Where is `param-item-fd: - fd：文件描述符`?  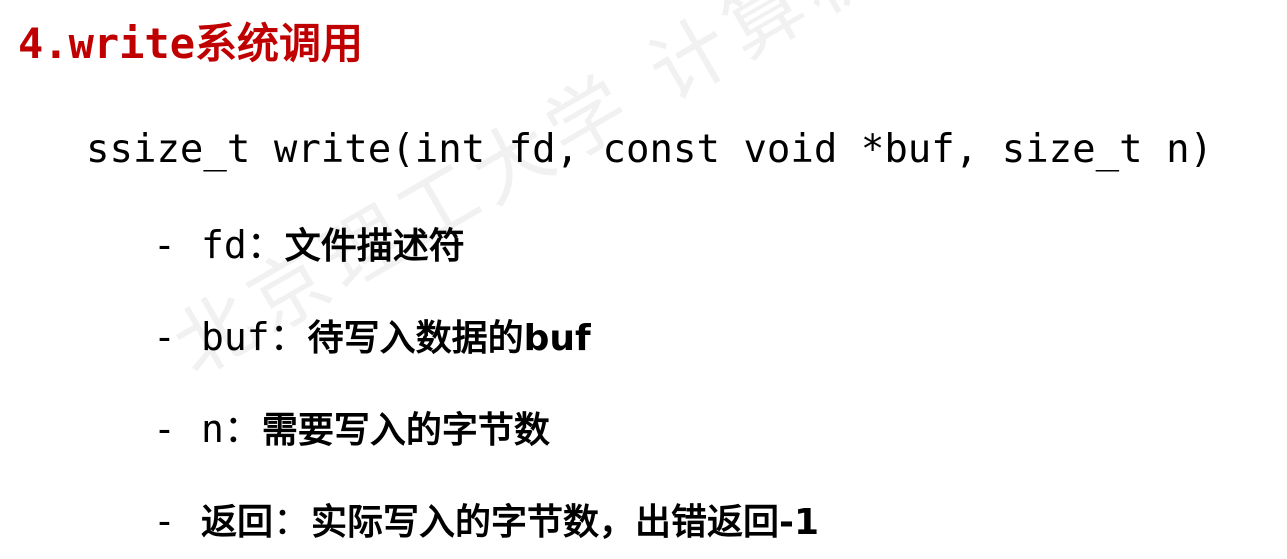 param-item-fd: - fd：文件描述符 is located at coordinates (309, 246).